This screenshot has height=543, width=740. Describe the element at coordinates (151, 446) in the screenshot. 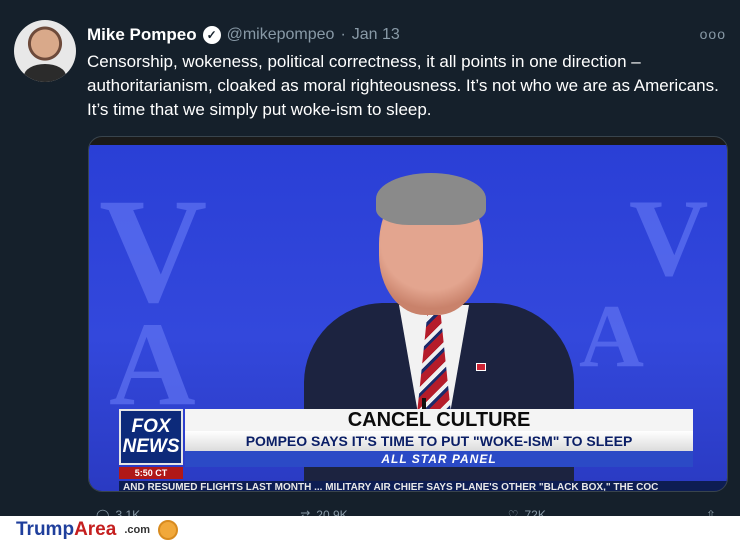

I see `network-line-2: NEWS` at that location.